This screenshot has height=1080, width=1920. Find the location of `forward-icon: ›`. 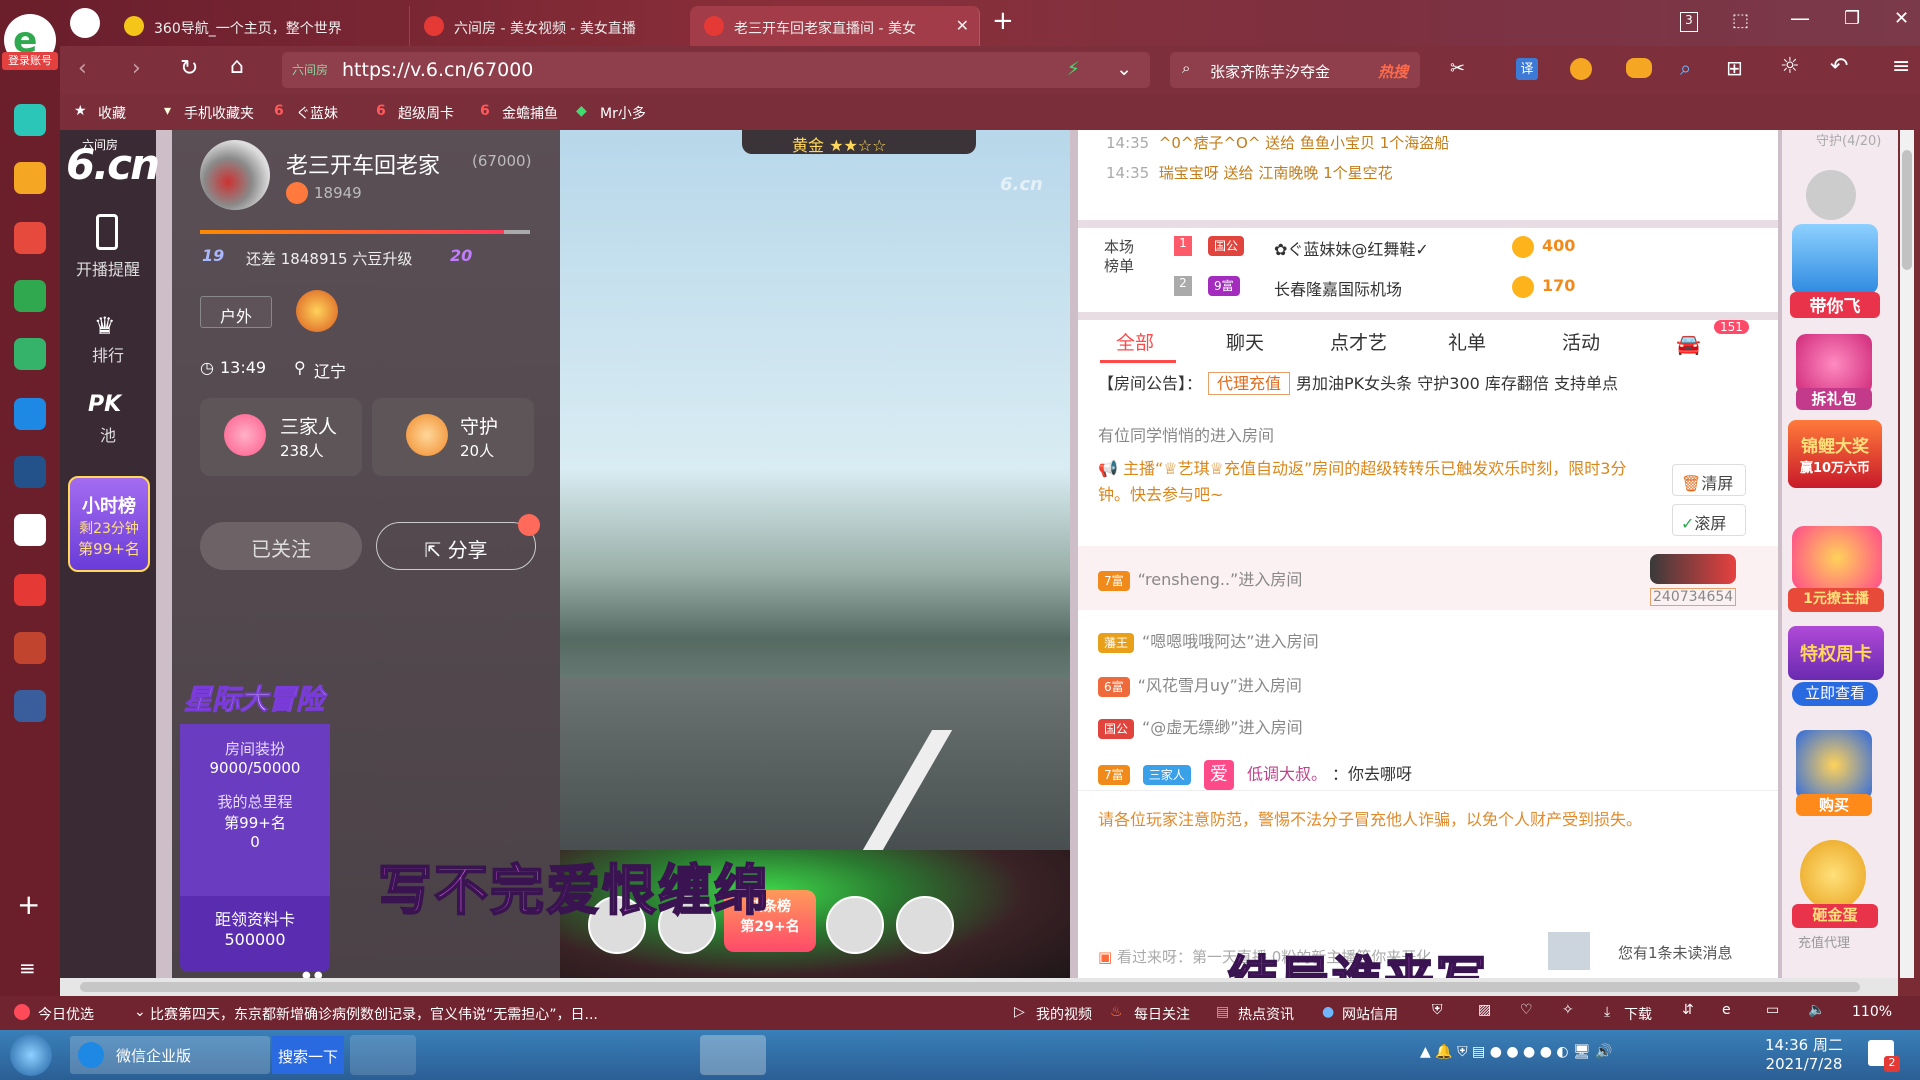

forward-icon: › is located at coordinates (136, 68).